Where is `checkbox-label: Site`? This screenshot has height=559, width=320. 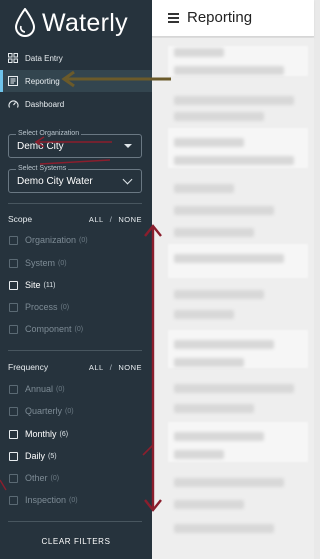
checkbox-label: Site is located at coordinates (33, 285).